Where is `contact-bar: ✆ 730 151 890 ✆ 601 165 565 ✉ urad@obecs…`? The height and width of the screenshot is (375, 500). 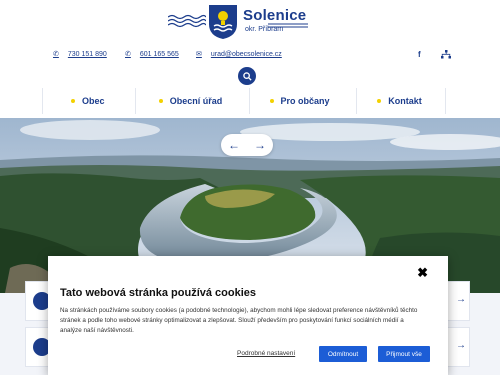
contact-bar: ✆ 730 151 890 ✆ 601 165 565 ✉ urad@obecs… is located at coordinates (250, 57).